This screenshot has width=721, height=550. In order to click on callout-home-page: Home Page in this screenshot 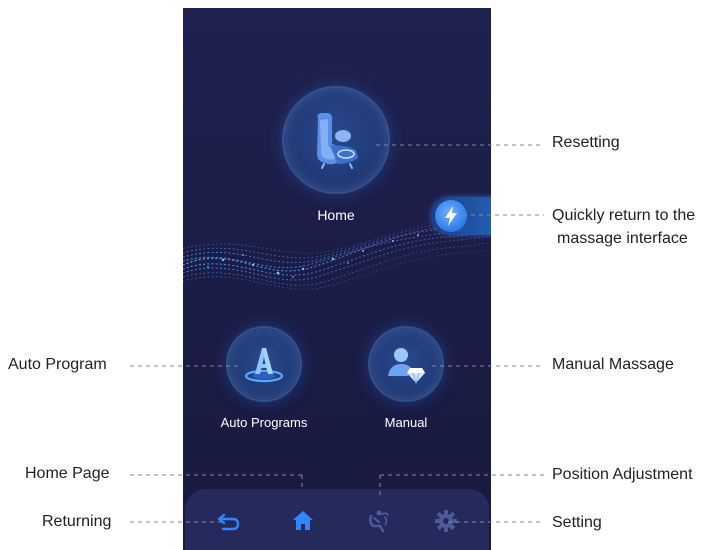, I will do `click(67, 473)`.